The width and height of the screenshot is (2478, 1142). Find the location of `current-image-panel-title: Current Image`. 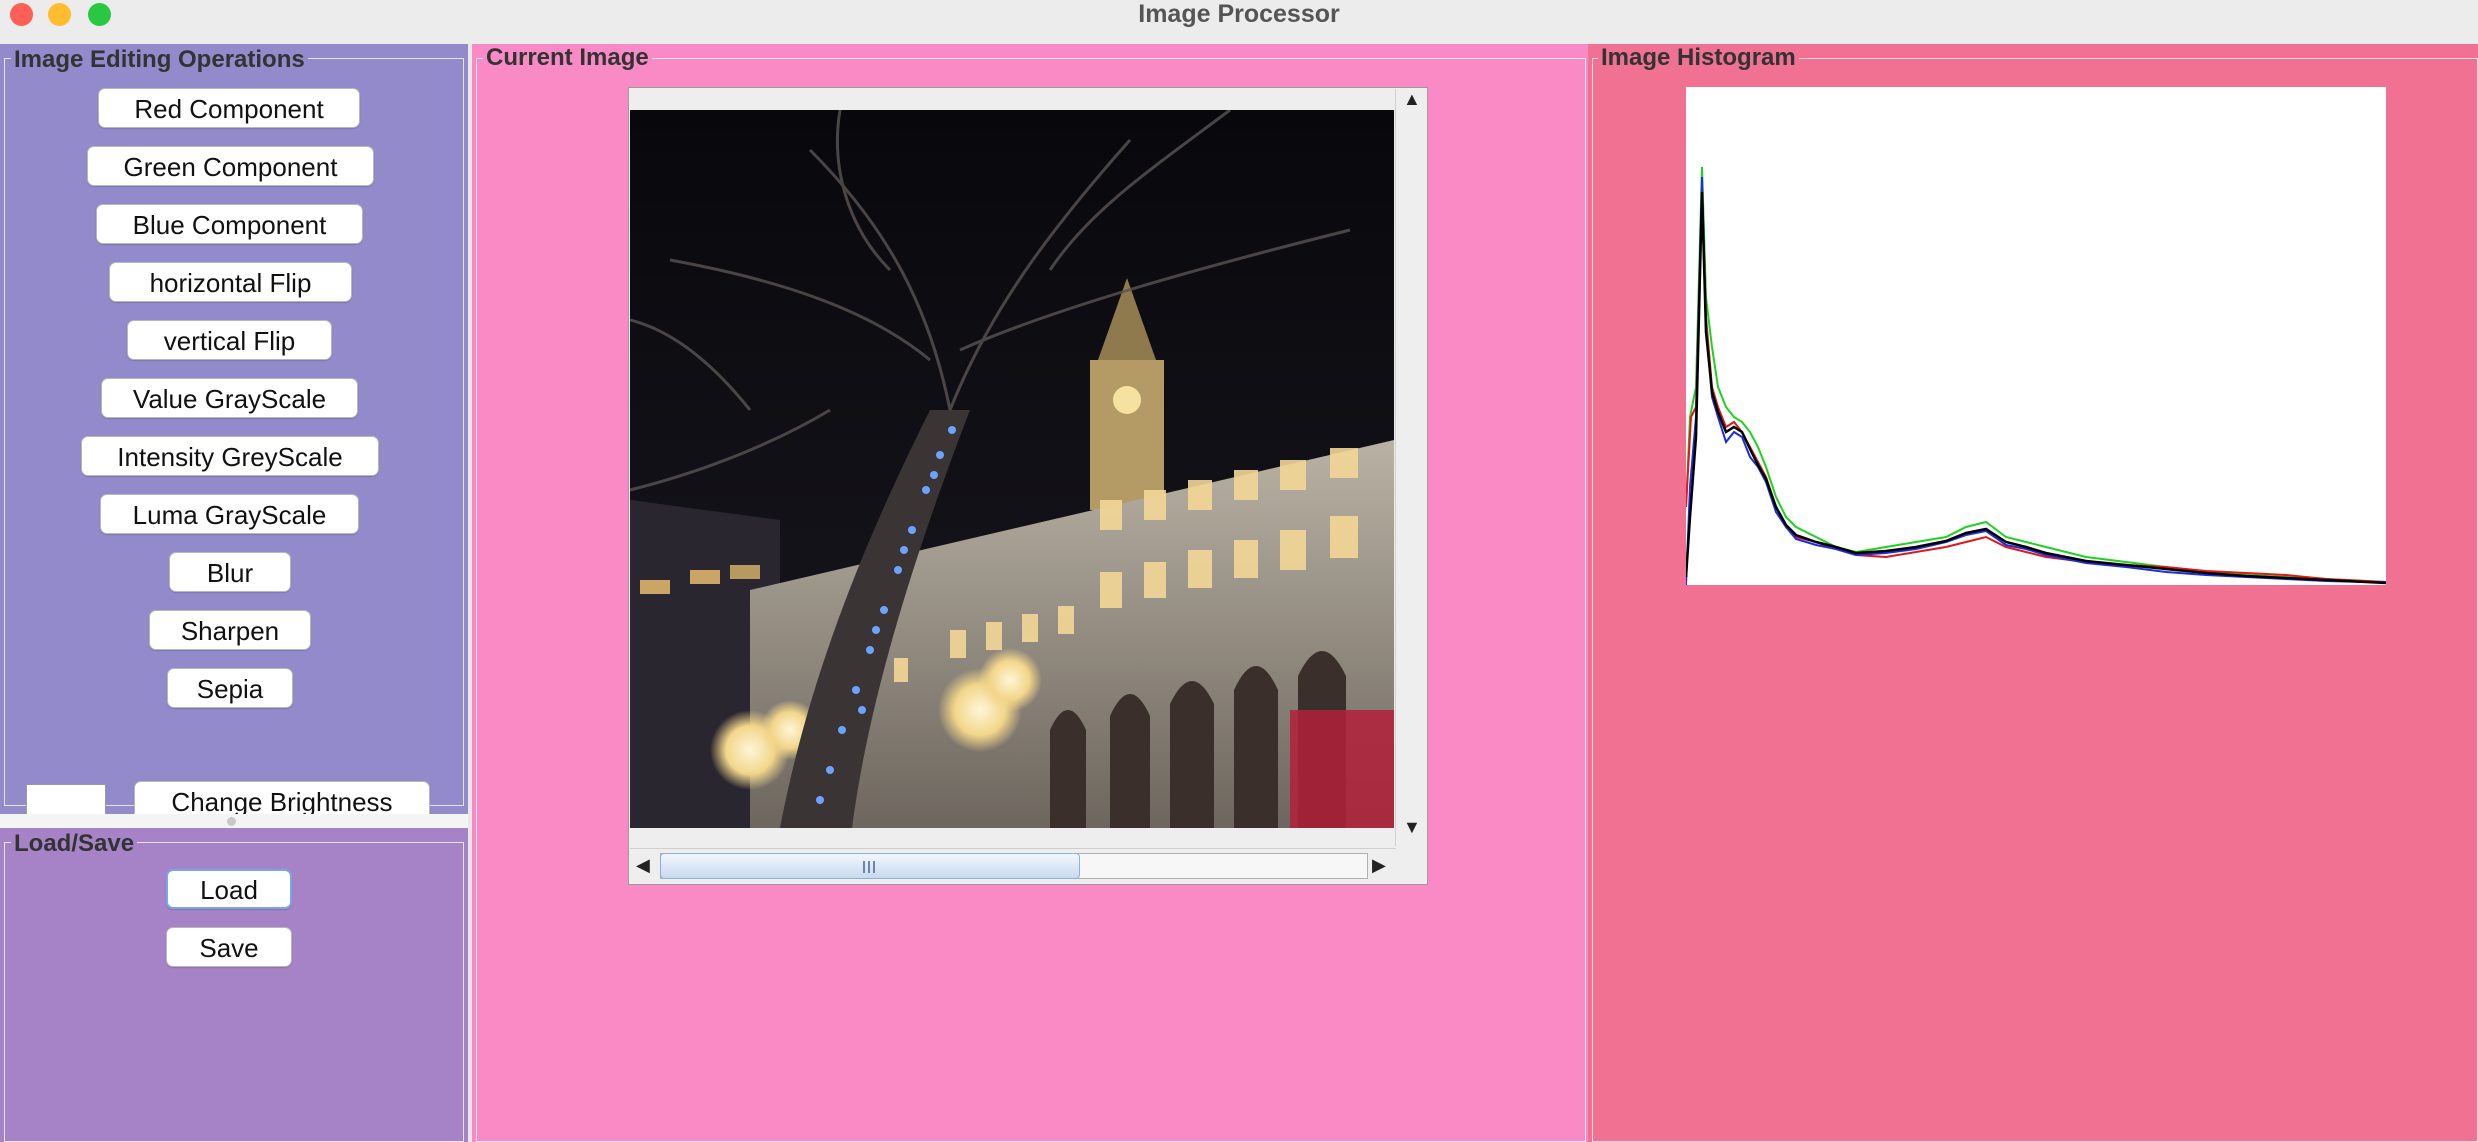

current-image-panel-title: Current Image is located at coordinates (567, 58).